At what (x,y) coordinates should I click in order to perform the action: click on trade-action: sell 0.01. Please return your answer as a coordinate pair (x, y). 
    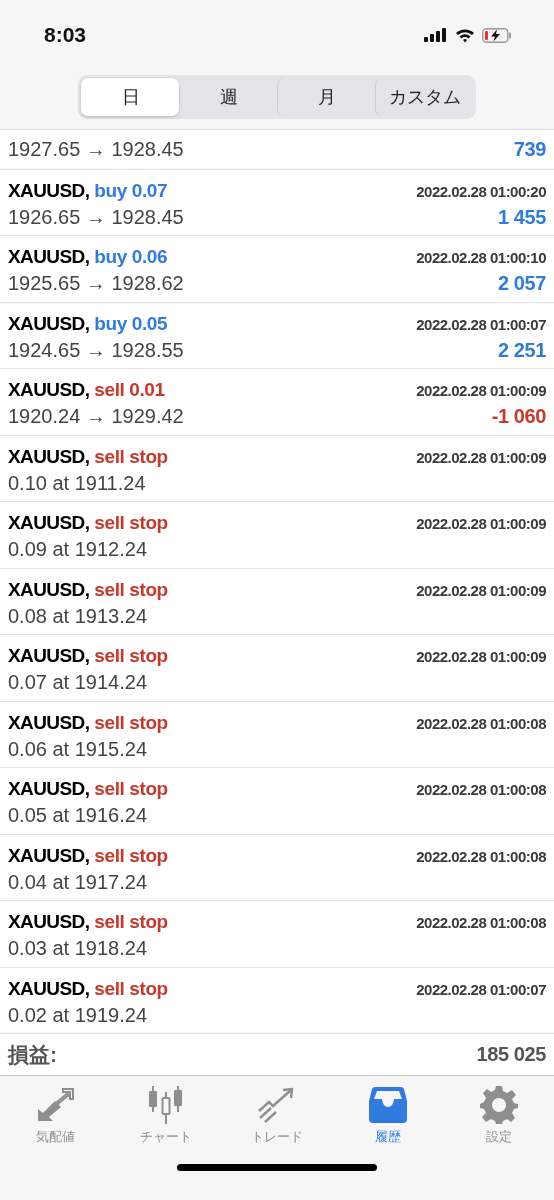
    Looking at the image, I should click on (129, 390).